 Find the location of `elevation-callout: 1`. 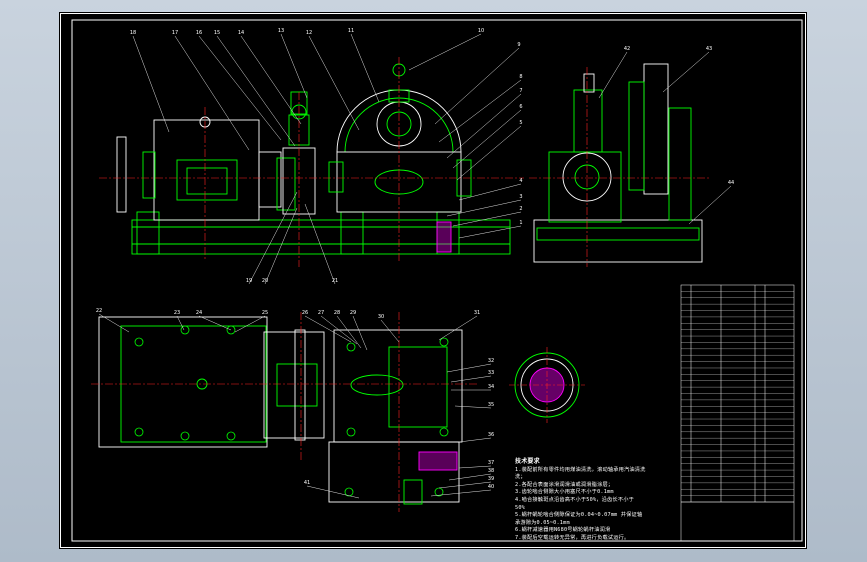

elevation-callout: 1 is located at coordinates (520, 223).